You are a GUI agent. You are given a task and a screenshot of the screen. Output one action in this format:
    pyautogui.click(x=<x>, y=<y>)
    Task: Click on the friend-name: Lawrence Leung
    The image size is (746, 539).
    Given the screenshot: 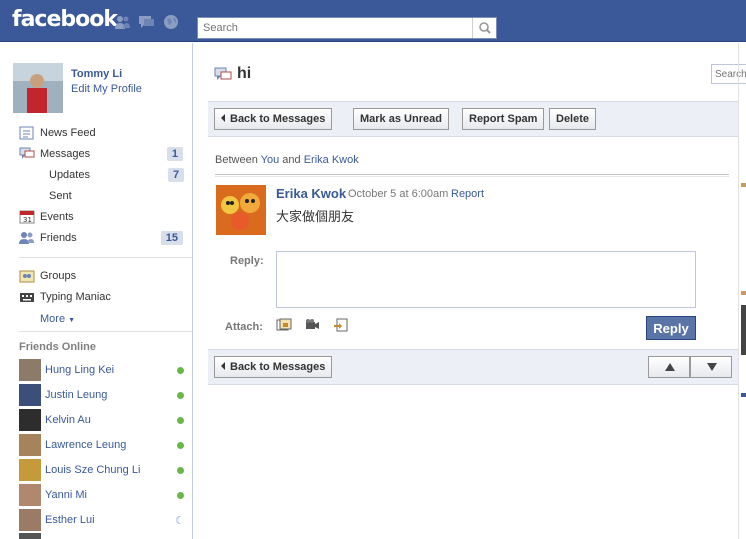 What is the action you would take?
    pyautogui.click(x=86, y=445)
    